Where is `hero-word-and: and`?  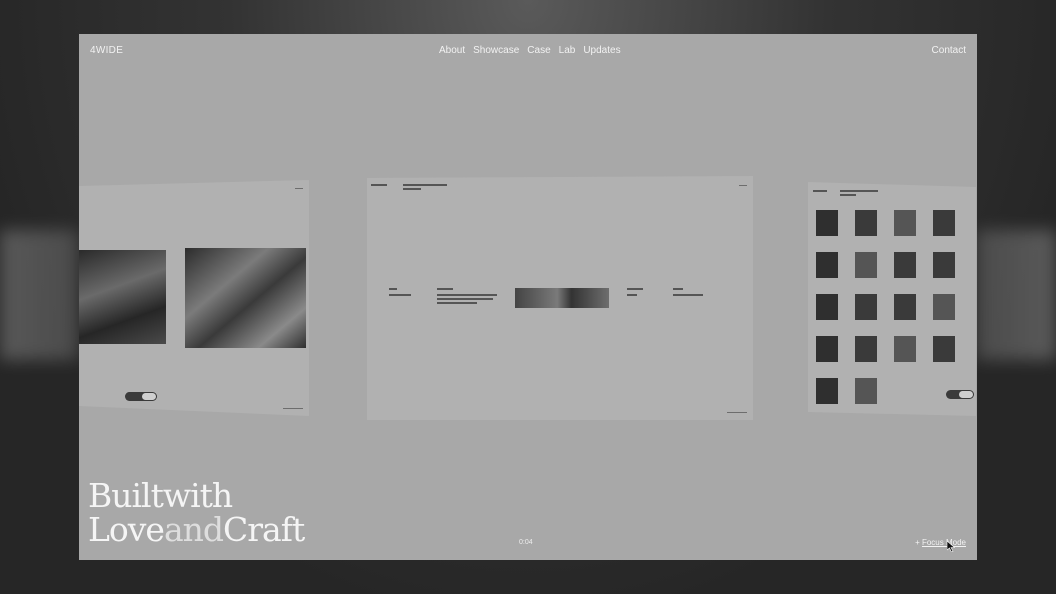 hero-word-and: and is located at coordinates (193, 529).